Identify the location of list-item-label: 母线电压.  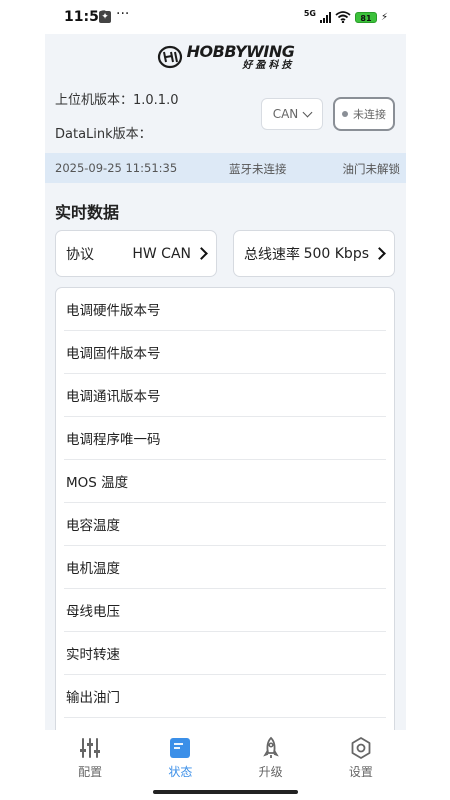
(93, 612).